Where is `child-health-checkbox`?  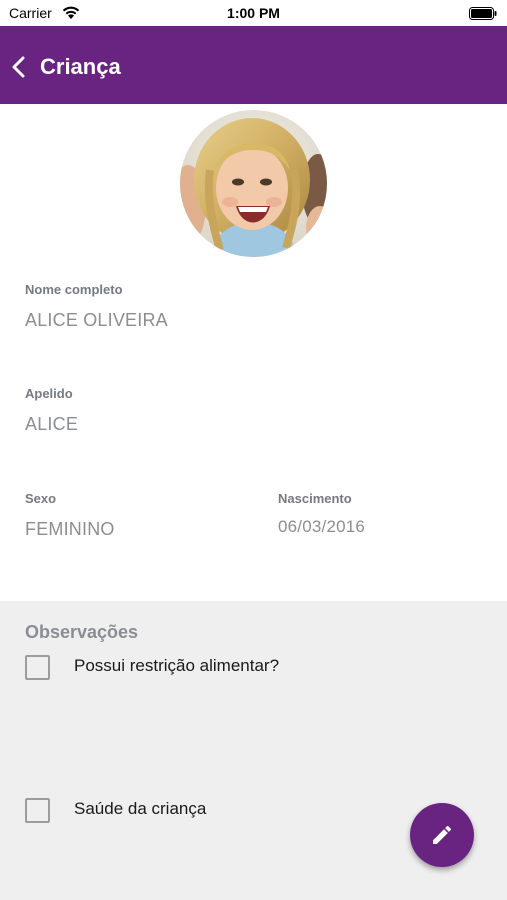 child-health-checkbox is located at coordinates (37, 810).